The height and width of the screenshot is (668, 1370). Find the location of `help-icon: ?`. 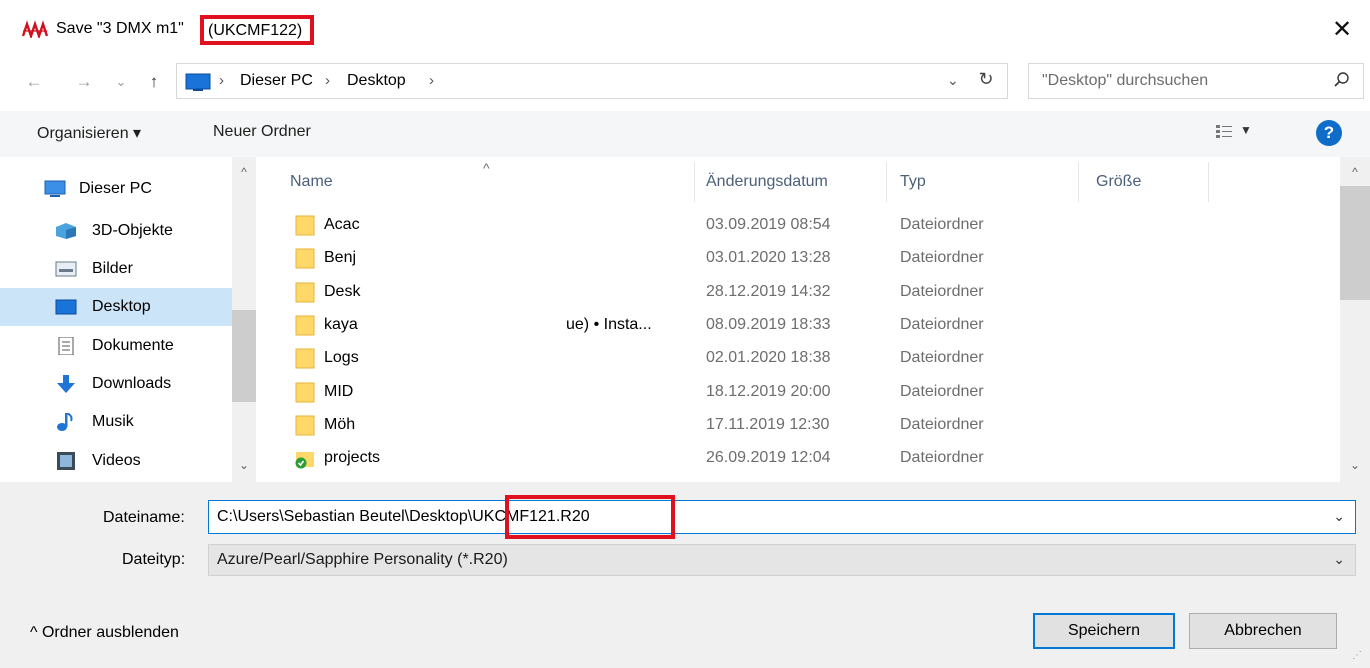

help-icon: ? is located at coordinates (1329, 133).